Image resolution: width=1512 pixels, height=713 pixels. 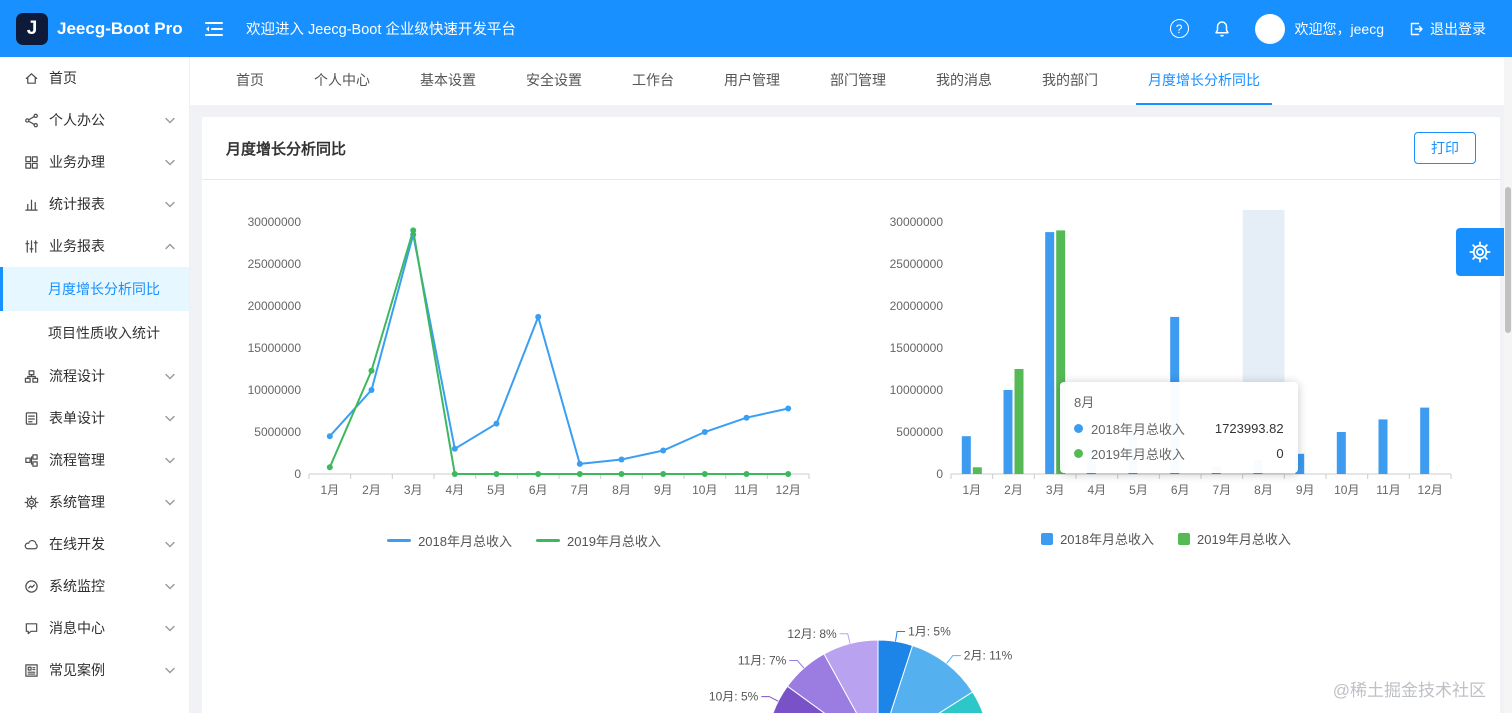 I want to click on sidebar-item-label: 系统管理, so click(x=77, y=502).